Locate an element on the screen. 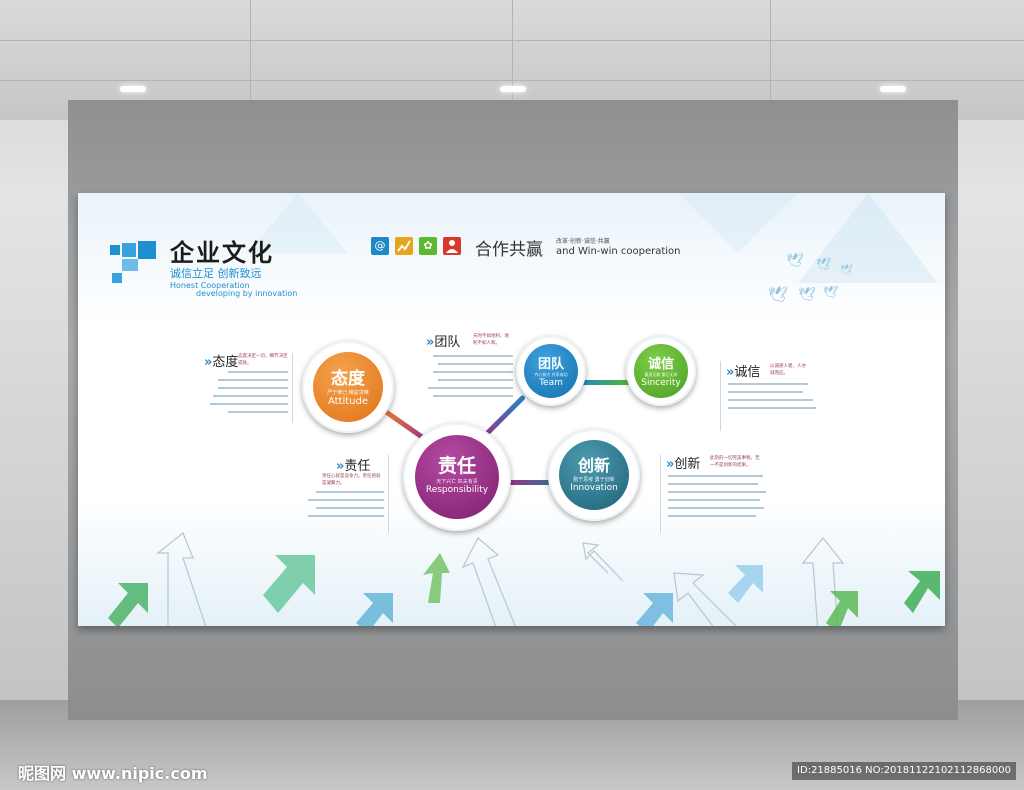 The height and width of the screenshot is (790, 1024). sincerity-title-en: Sincerity is located at coordinates (661, 383).